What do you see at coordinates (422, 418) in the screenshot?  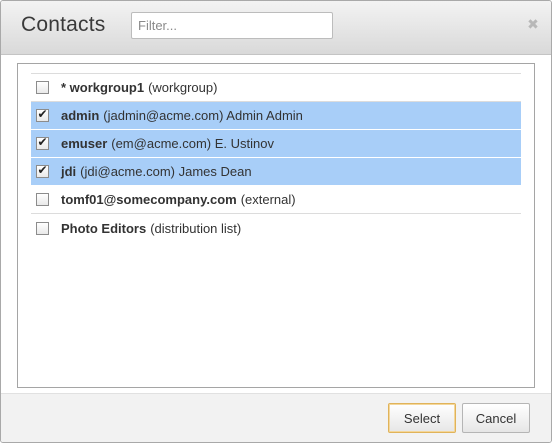 I see `select-button: Select` at bounding box center [422, 418].